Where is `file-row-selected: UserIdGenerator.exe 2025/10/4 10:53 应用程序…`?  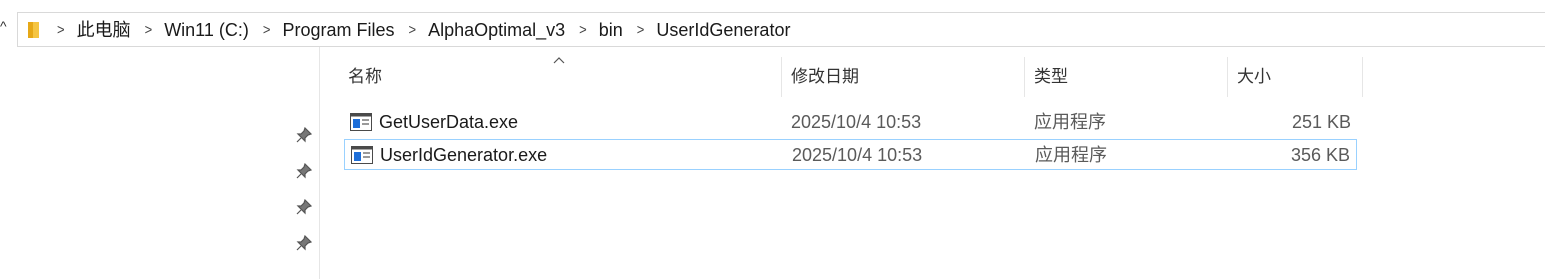
file-row-selected: UserIdGenerator.exe 2025/10/4 10:53 应用程序… is located at coordinates (850, 154).